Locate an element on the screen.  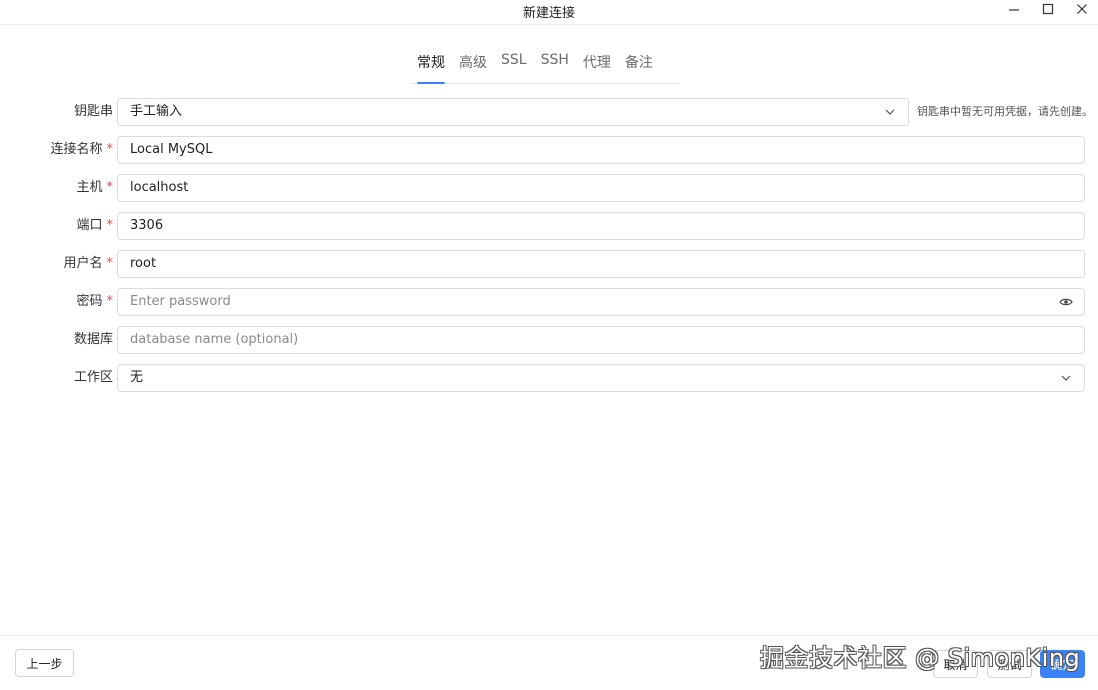
tab-ssl: SSL is located at coordinates (514, 63).